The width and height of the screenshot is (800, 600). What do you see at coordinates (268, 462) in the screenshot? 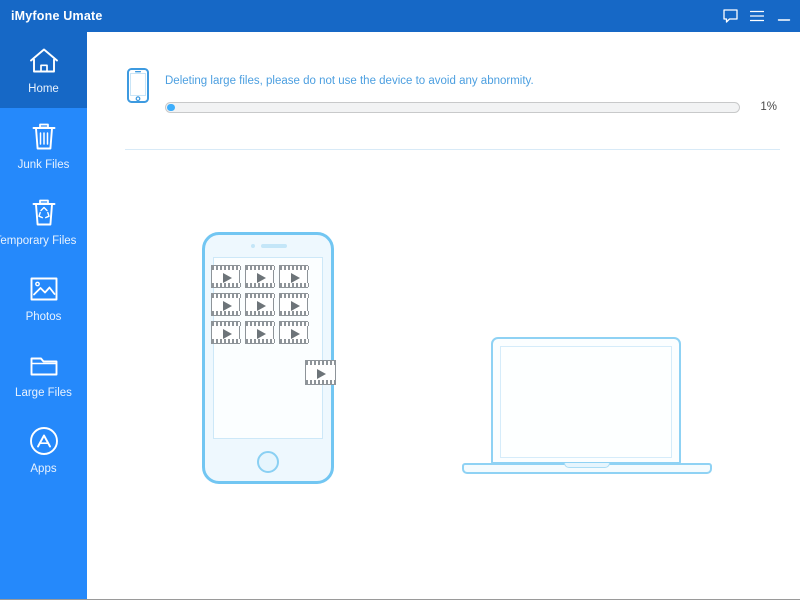
I see `phone-home-button` at bounding box center [268, 462].